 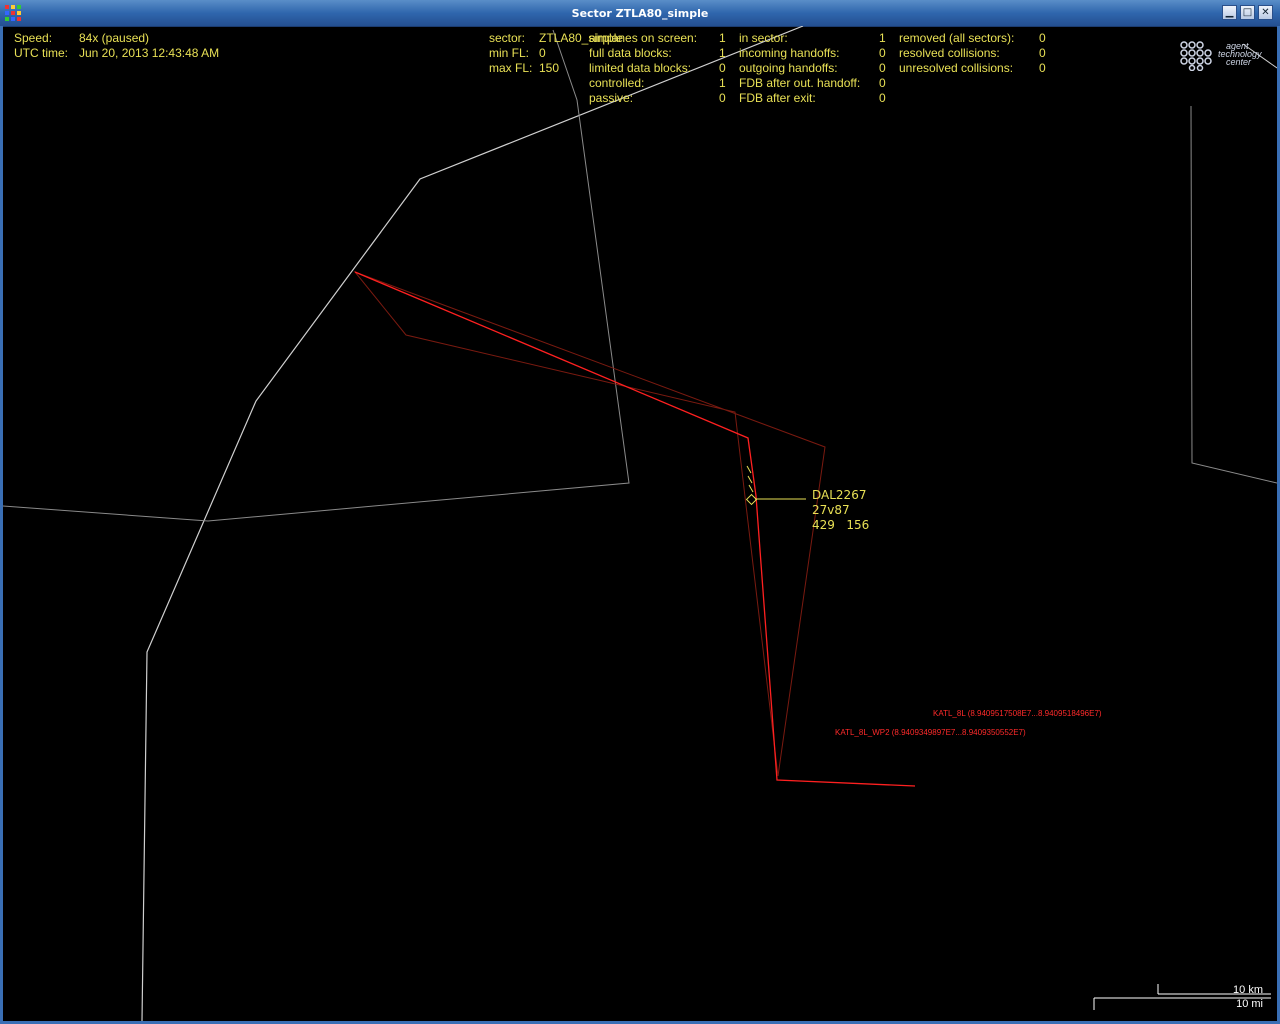 What do you see at coordinates (1249, 1004) in the screenshot?
I see `scale-mi-label: 10 mi` at bounding box center [1249, 1004].